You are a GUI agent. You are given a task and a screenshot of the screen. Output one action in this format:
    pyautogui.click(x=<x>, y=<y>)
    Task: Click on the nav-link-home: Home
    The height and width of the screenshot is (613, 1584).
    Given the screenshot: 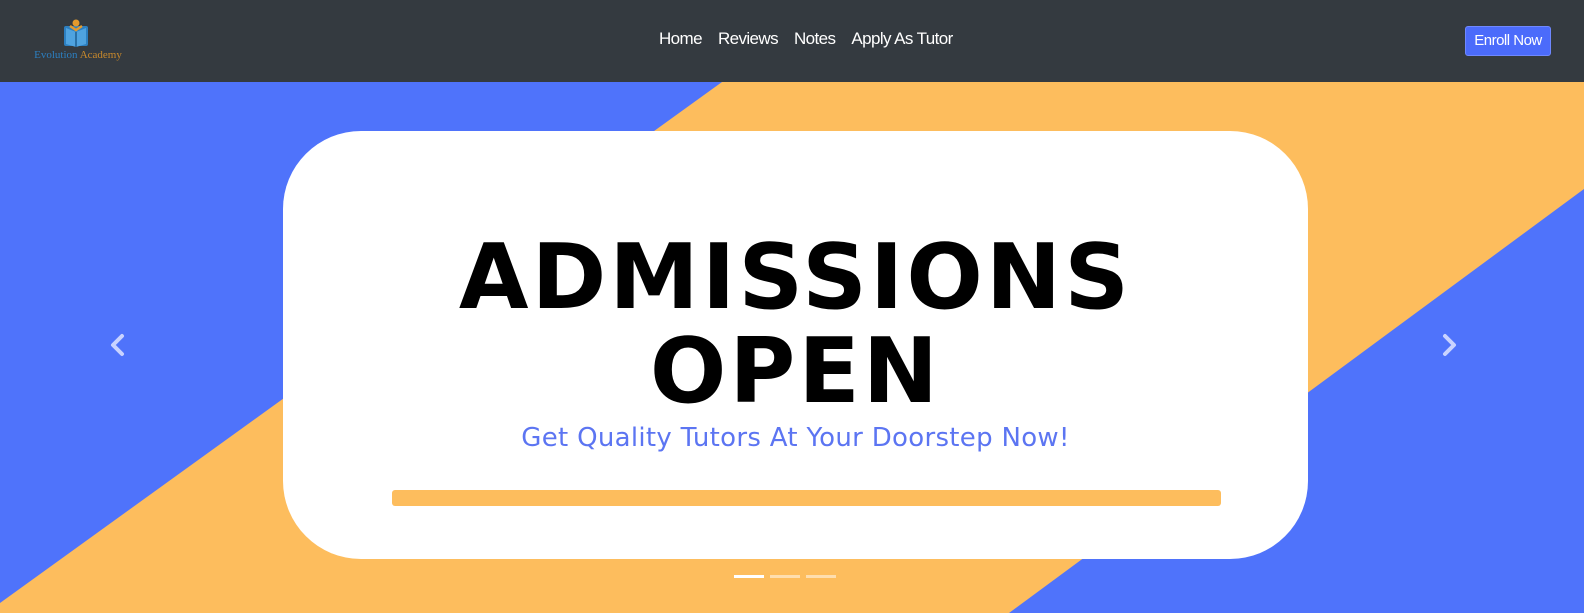 What is the action you would take?
    pyautogui.click(x=681, y=39)
    